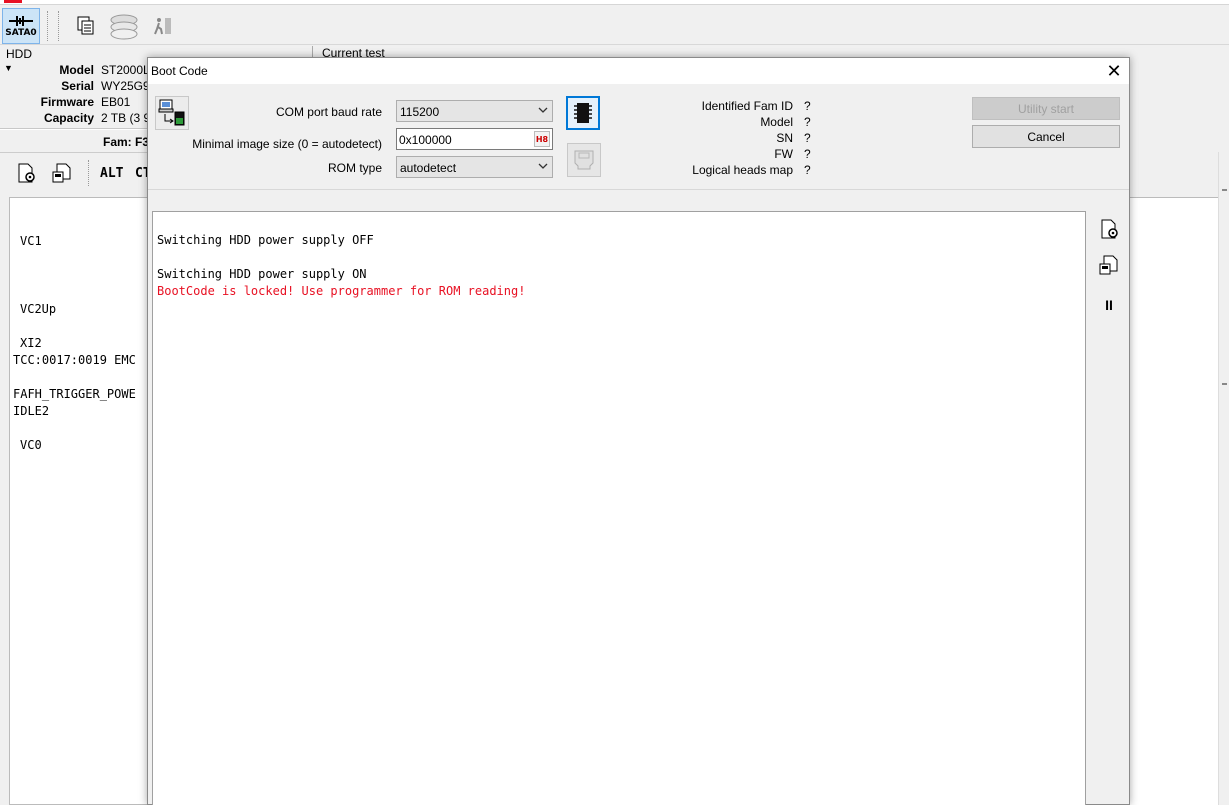  I want to click on identified-heads-map-row: Logical heads map, so click(710, 171).